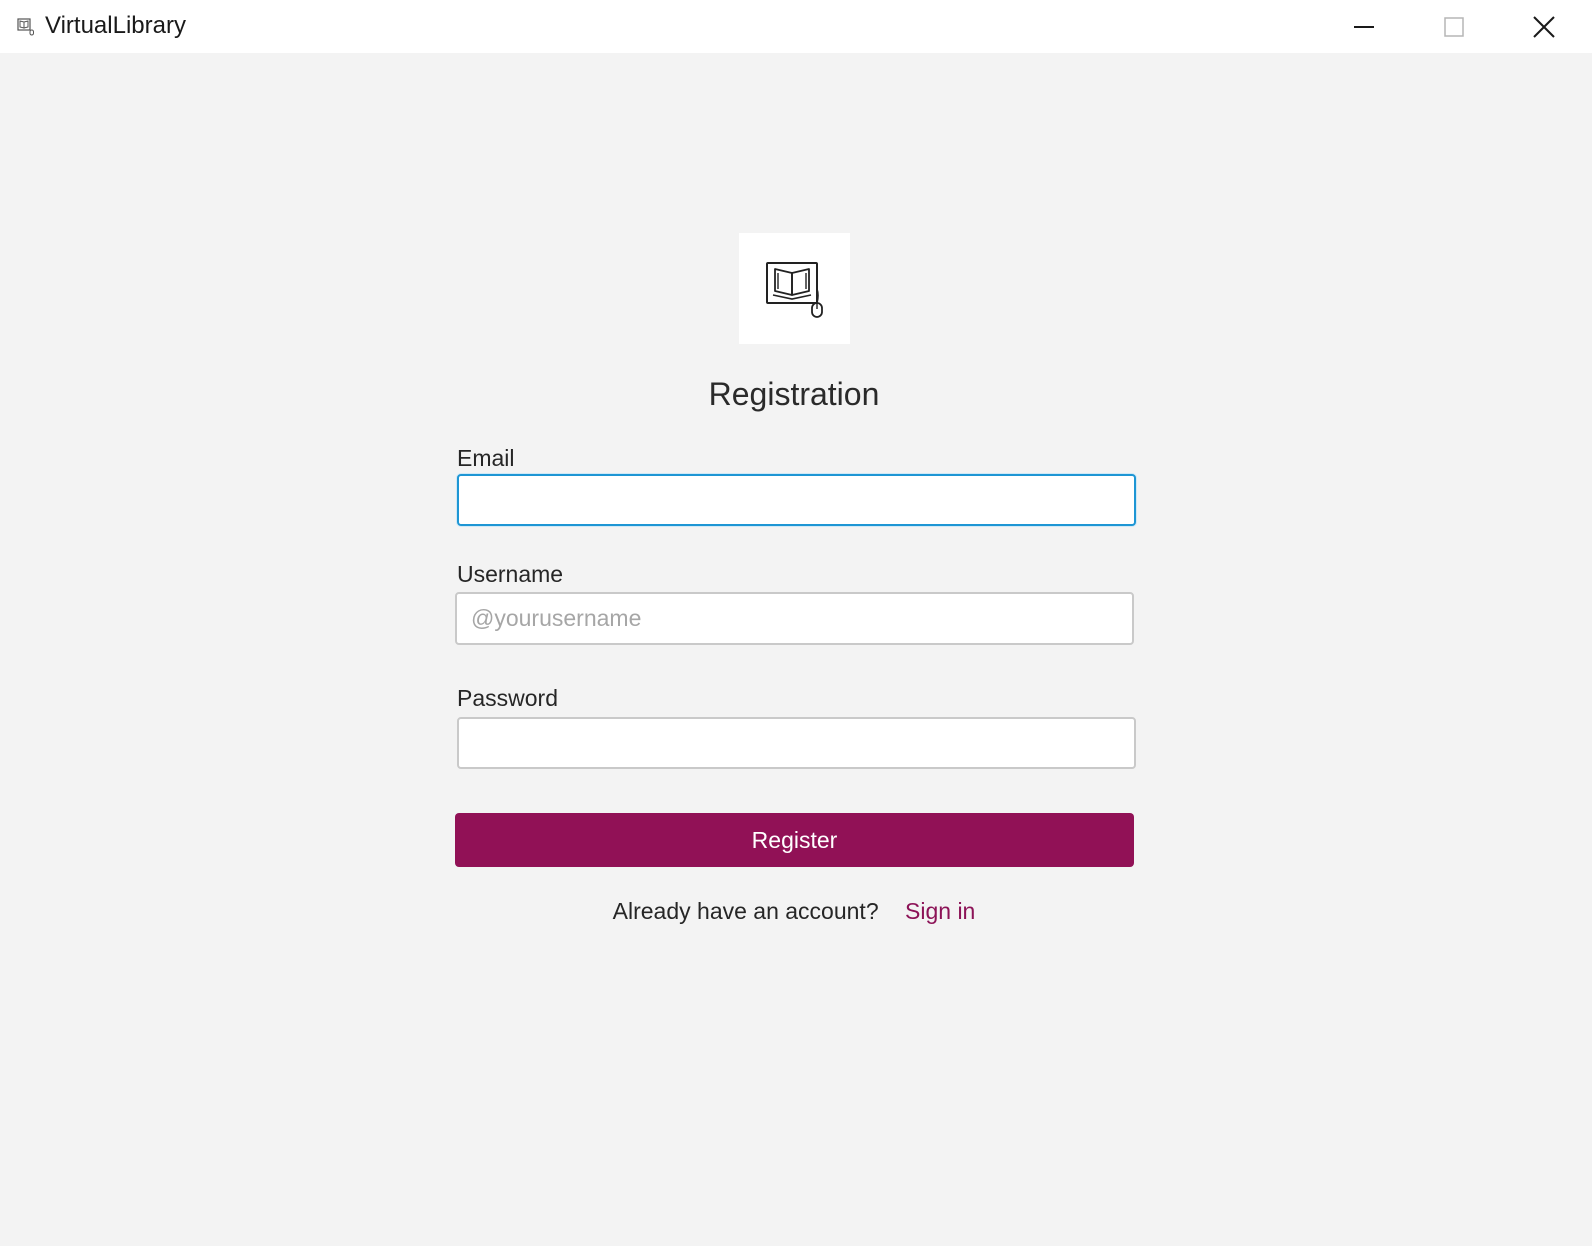  Describe the element at coordinates (745, 911) in the screenshot. I see `signin-prompt: Already have an account?` at that location.